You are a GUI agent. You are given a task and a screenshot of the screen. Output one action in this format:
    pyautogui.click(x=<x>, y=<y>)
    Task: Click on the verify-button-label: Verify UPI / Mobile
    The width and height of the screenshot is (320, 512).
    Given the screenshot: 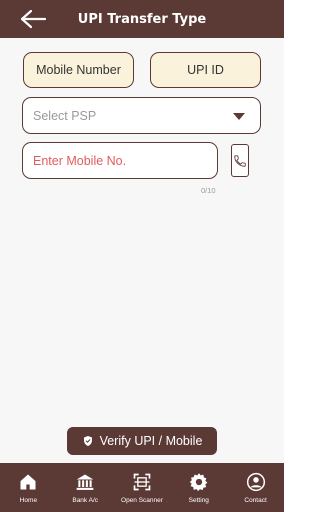 What is the action you would take?
    pyautogui.click(x=151, y=441)
    